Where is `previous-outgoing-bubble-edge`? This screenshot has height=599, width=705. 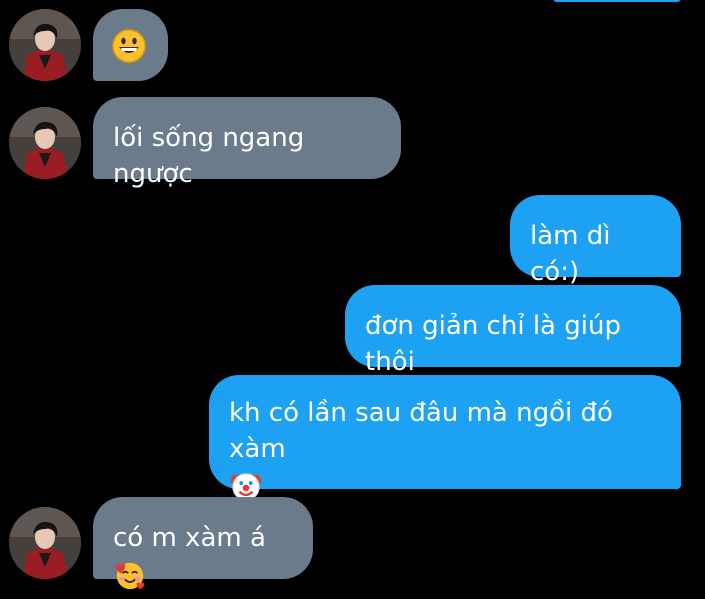
previous-outgoing-bubble-edge is located at coordinates (617, 1).